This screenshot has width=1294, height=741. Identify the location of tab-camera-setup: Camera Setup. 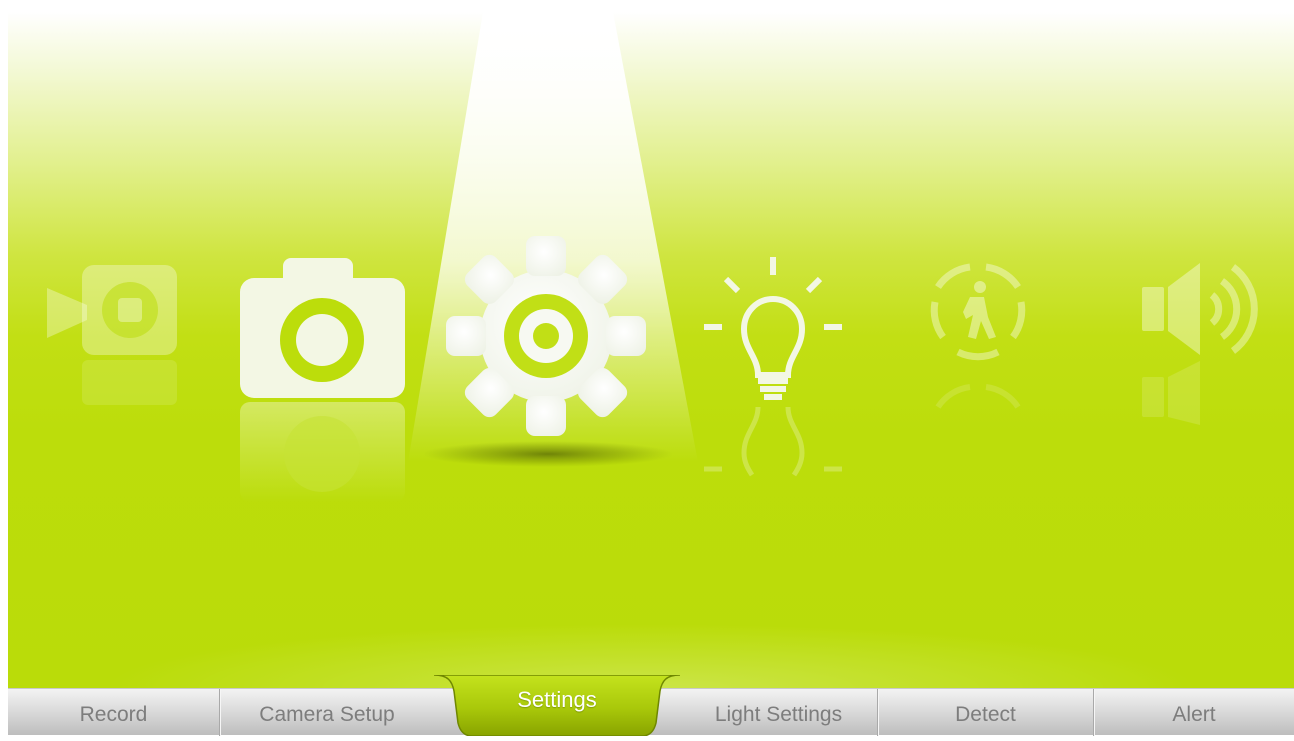
(327, 712).